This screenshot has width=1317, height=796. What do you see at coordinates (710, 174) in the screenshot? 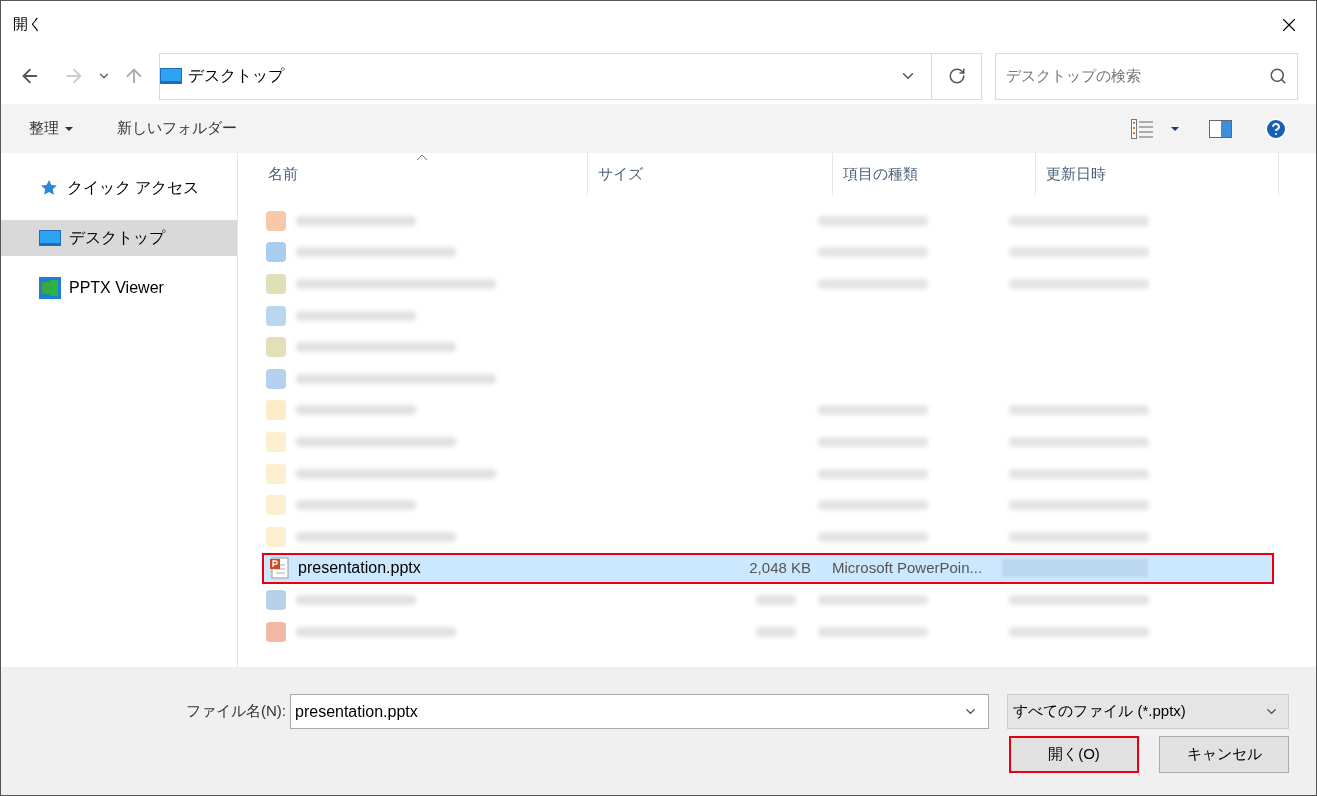
I see `column-header: サイズ` at bounding box center [710, 174].